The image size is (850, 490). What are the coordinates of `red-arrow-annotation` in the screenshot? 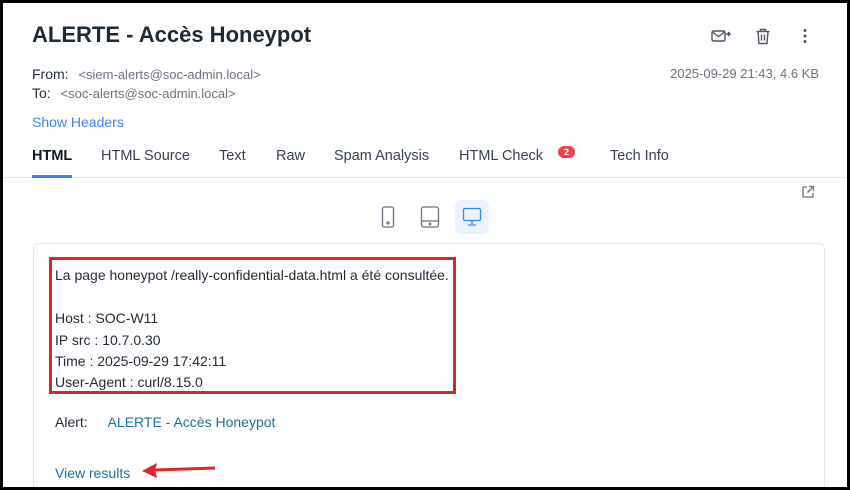 It's located at (179, 470).